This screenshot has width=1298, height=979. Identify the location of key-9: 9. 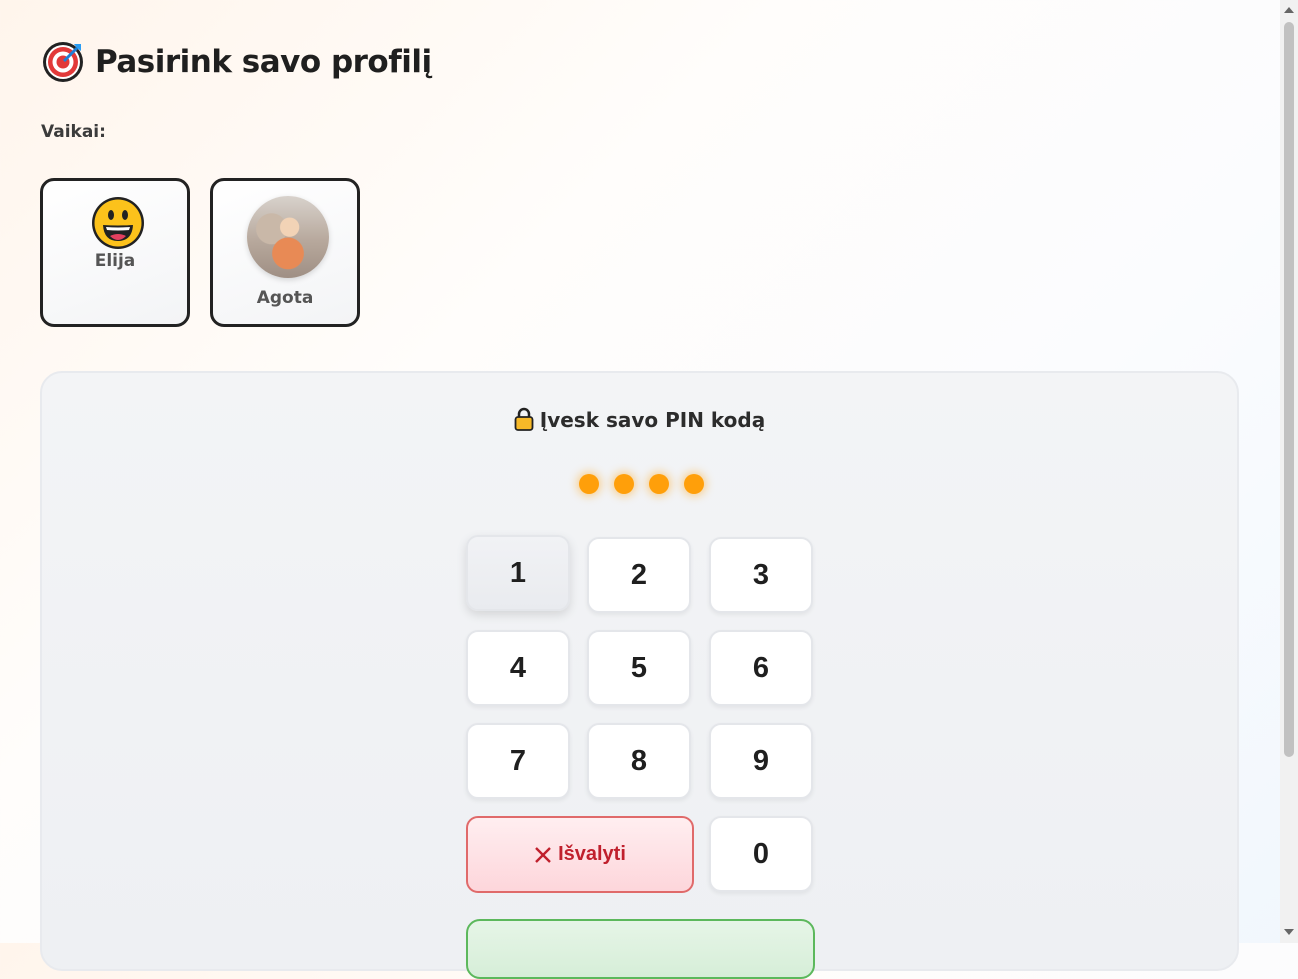
(761, 761).